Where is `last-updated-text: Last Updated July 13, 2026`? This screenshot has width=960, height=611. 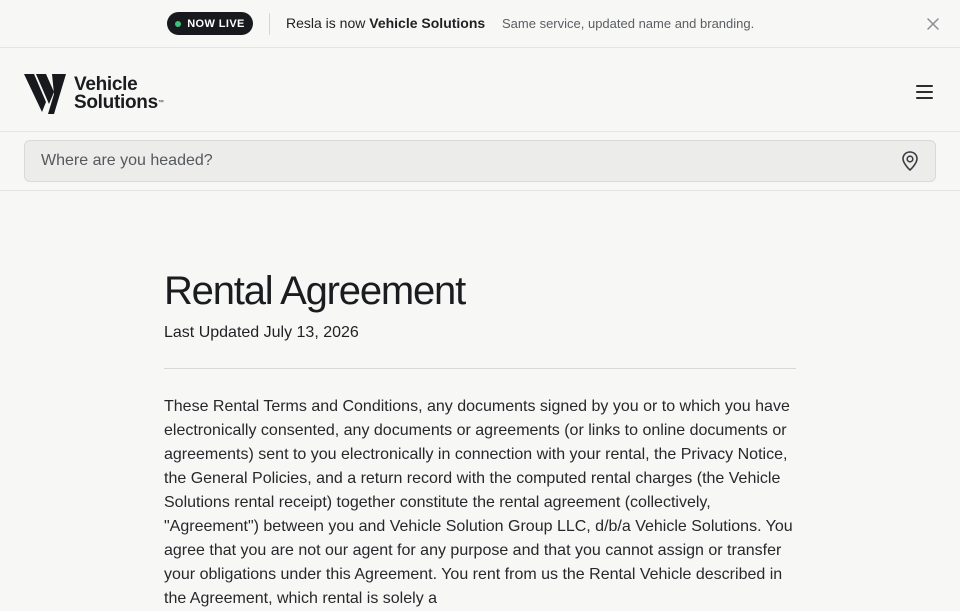 last-updated-text: Last Updated July 13, 2026 is located at coordinates (261, 332).